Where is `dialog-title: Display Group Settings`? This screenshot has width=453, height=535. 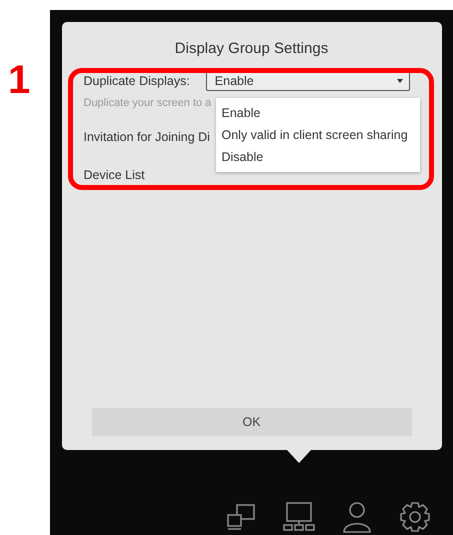 dialog-title: Display Group Settings is located at coordinates (251, 48).